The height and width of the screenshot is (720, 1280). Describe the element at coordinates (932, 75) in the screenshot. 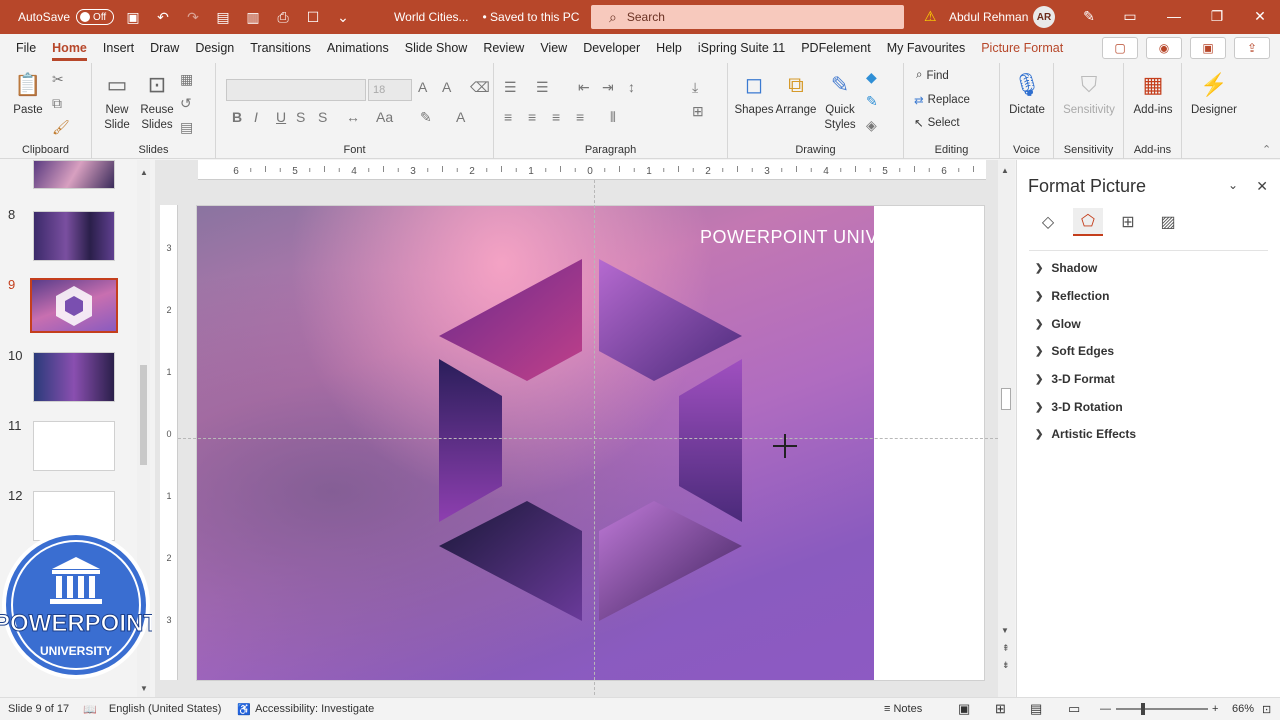

I see `find-button: ⌕ Find` at that location.